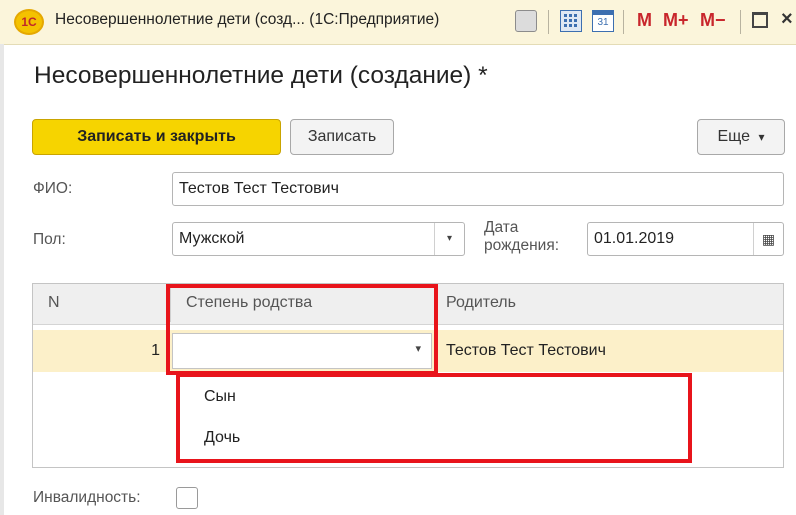  Describe the element at coordinates (768, 239) in the screenshot. I see `calendar-icon: ▦` at that location.